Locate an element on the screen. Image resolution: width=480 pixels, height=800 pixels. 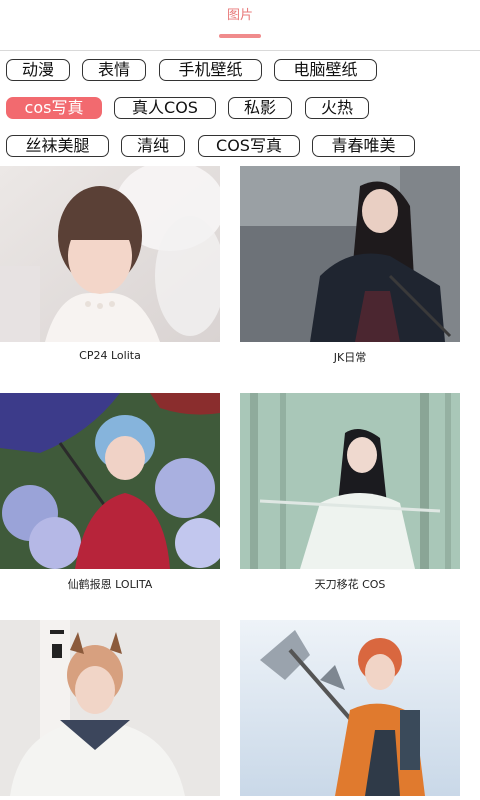
tag-hot: 火热 is located at coordinates (337, 108).